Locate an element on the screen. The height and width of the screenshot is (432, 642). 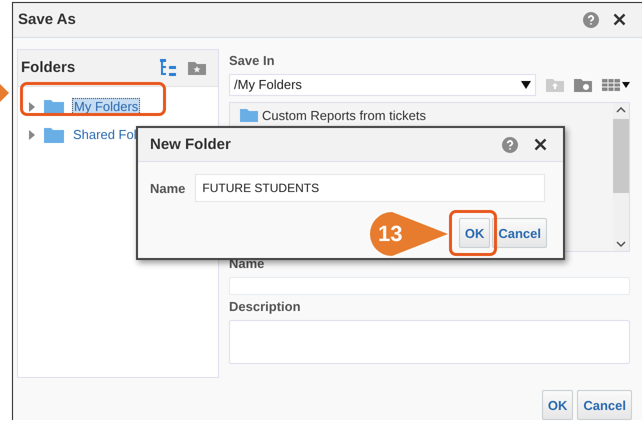
path-dropdown: /My Folders is located at coordinates (382, 85).